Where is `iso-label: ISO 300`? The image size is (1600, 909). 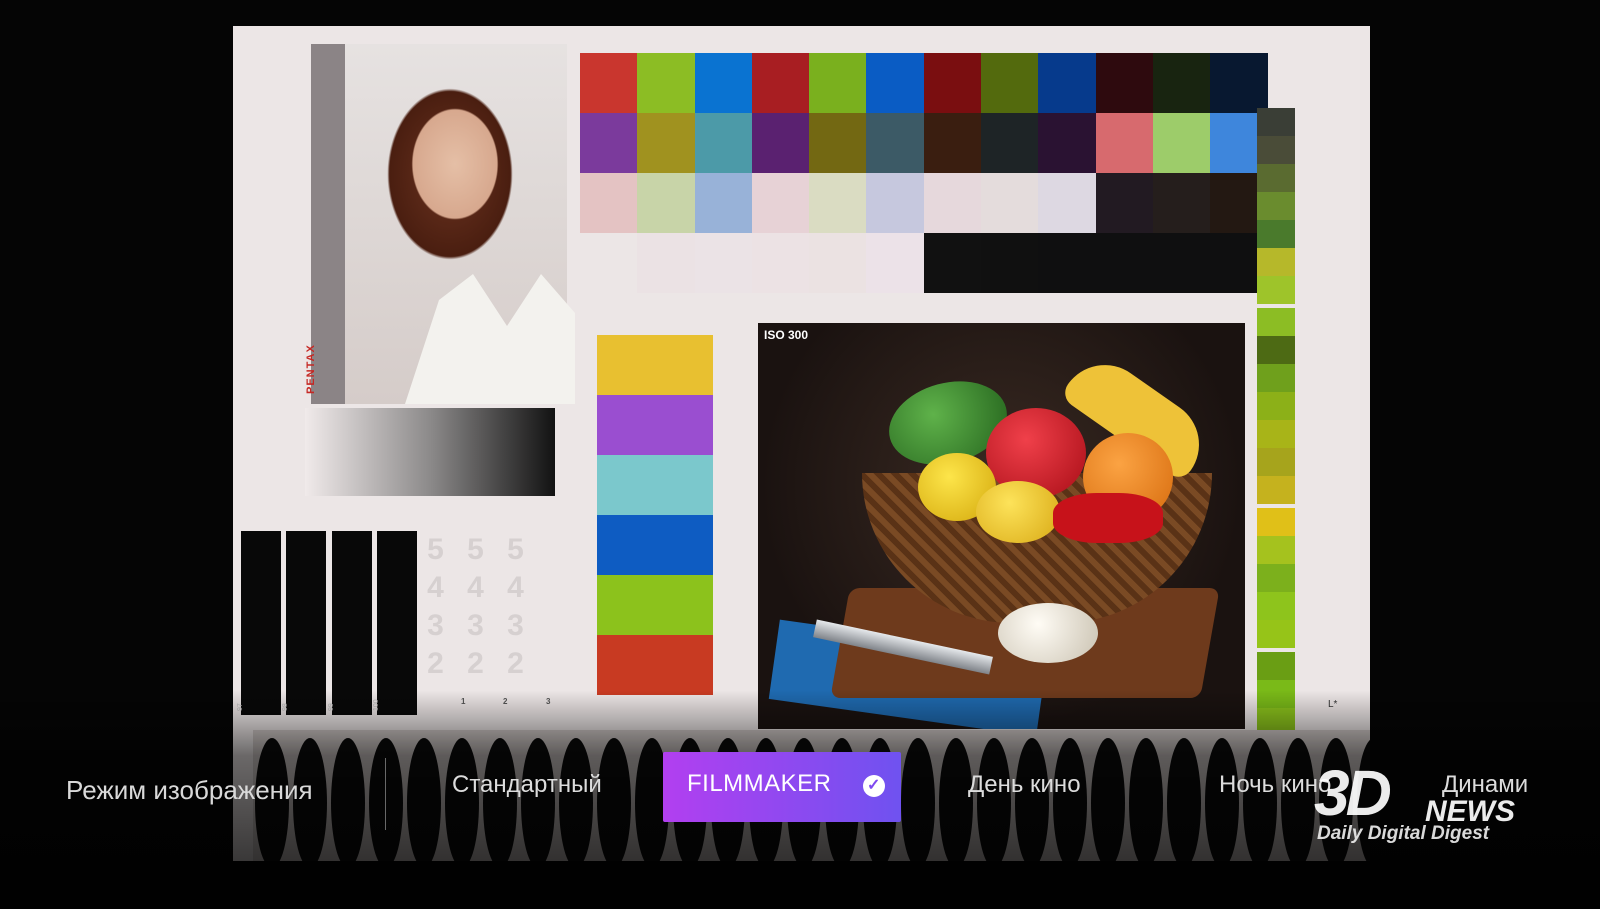 iso-label: ISO 300 is located at coordinates (786, 335).